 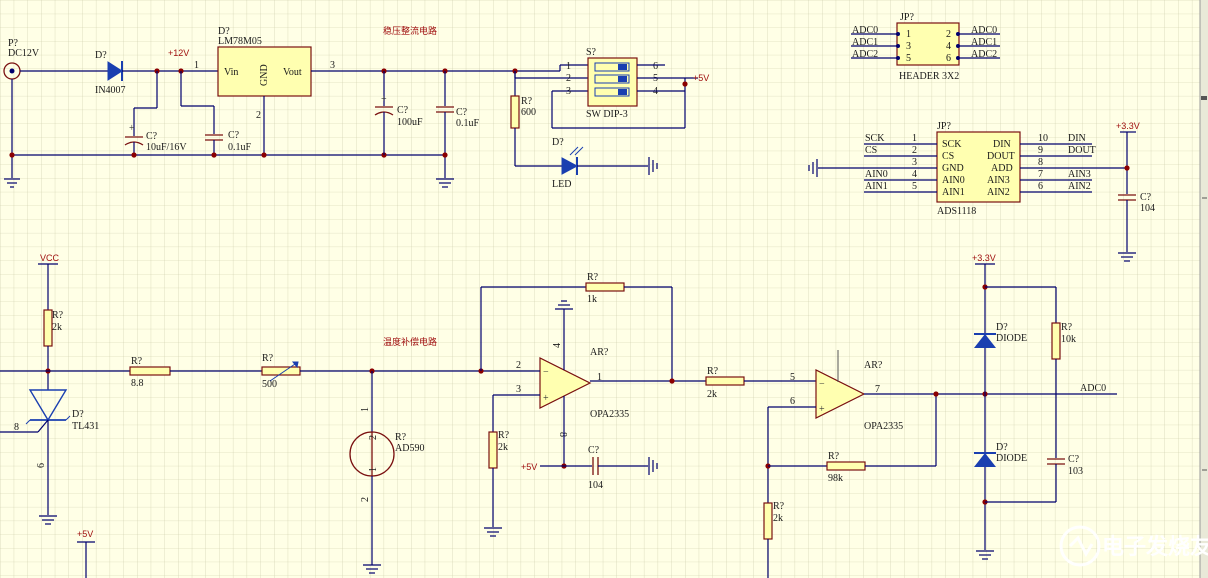 I want to click on c4-value: 0.1uF, so click(x=468, y=123).